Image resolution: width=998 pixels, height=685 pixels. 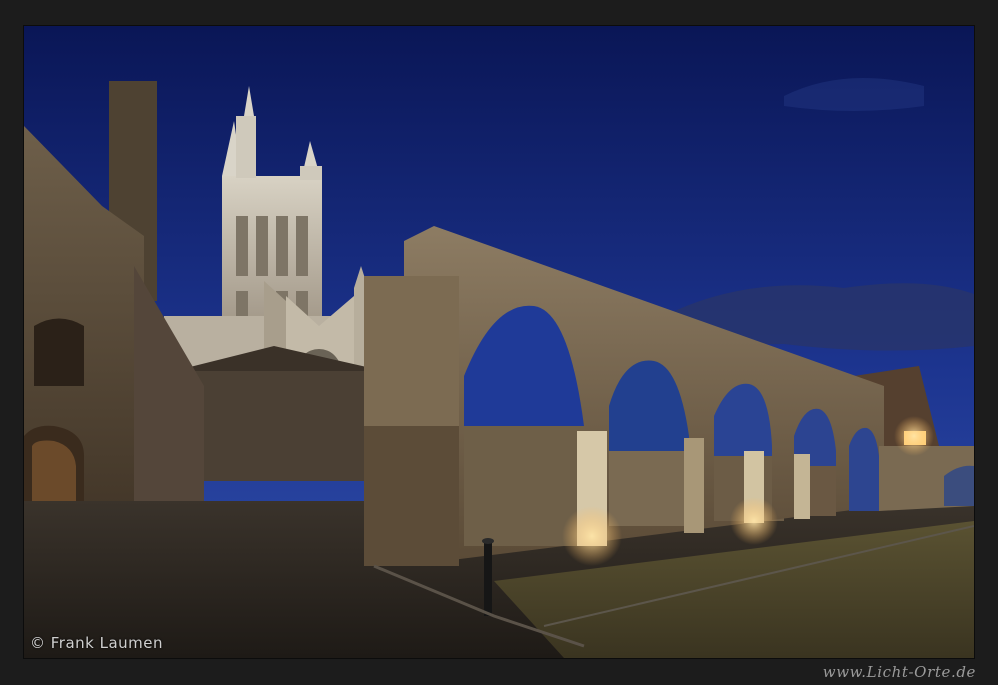 I want to click on lantern, so click(x=914, y=436).